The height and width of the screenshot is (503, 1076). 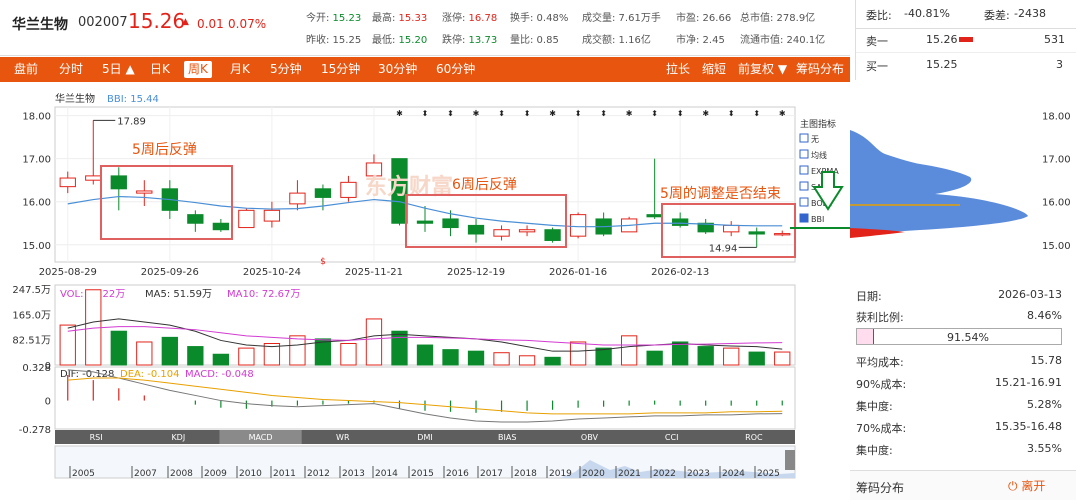 I want to click on macd-y-tick: 0.328, so click(x=36, y=368).